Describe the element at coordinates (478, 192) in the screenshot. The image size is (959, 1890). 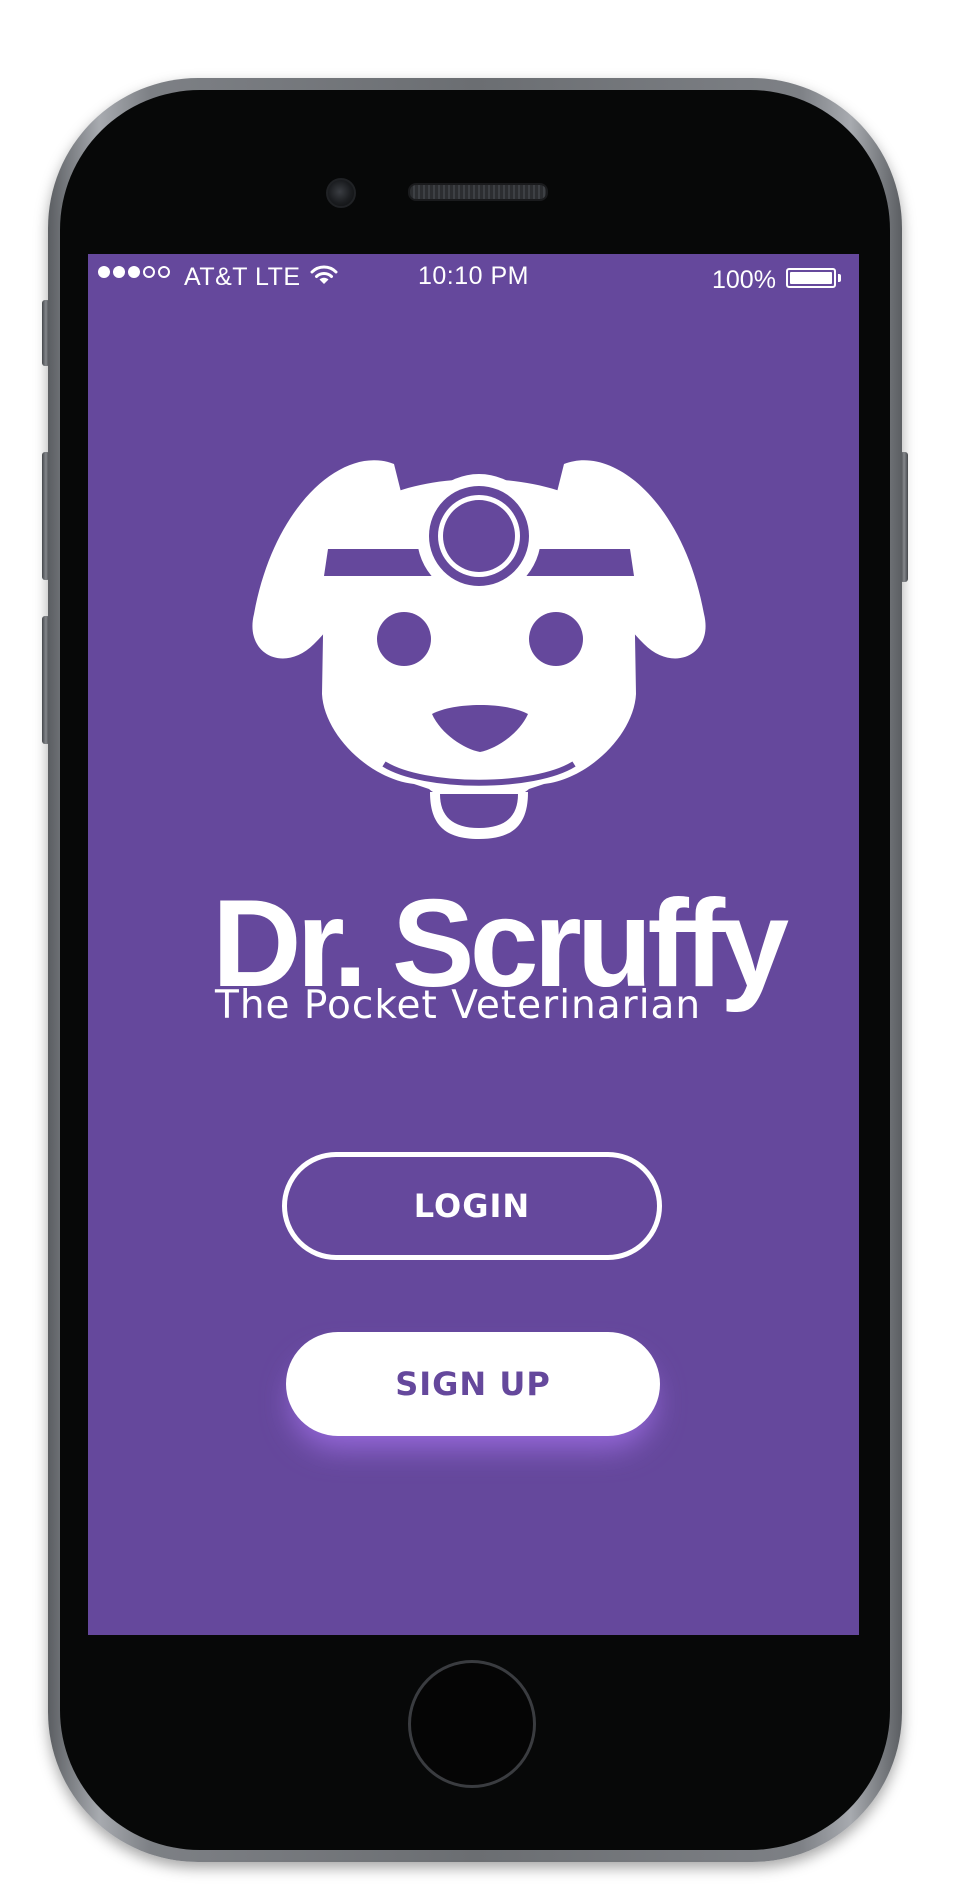
I see `earpiece-speaker` at that location.